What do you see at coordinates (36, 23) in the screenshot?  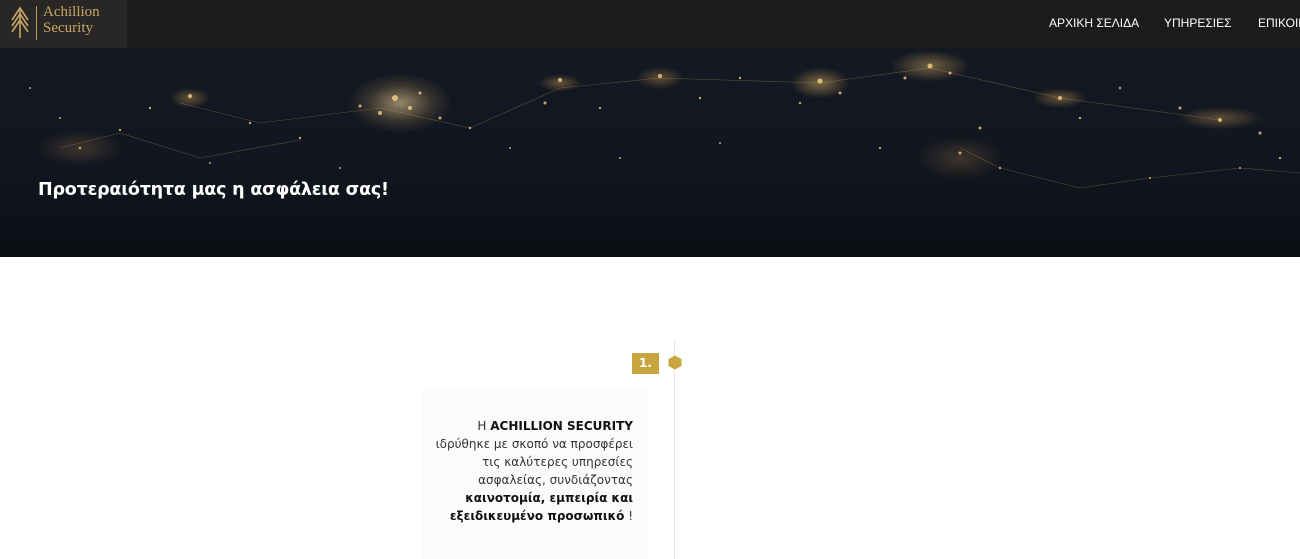 I see `logo-divider` at bounding box center [36, 23].